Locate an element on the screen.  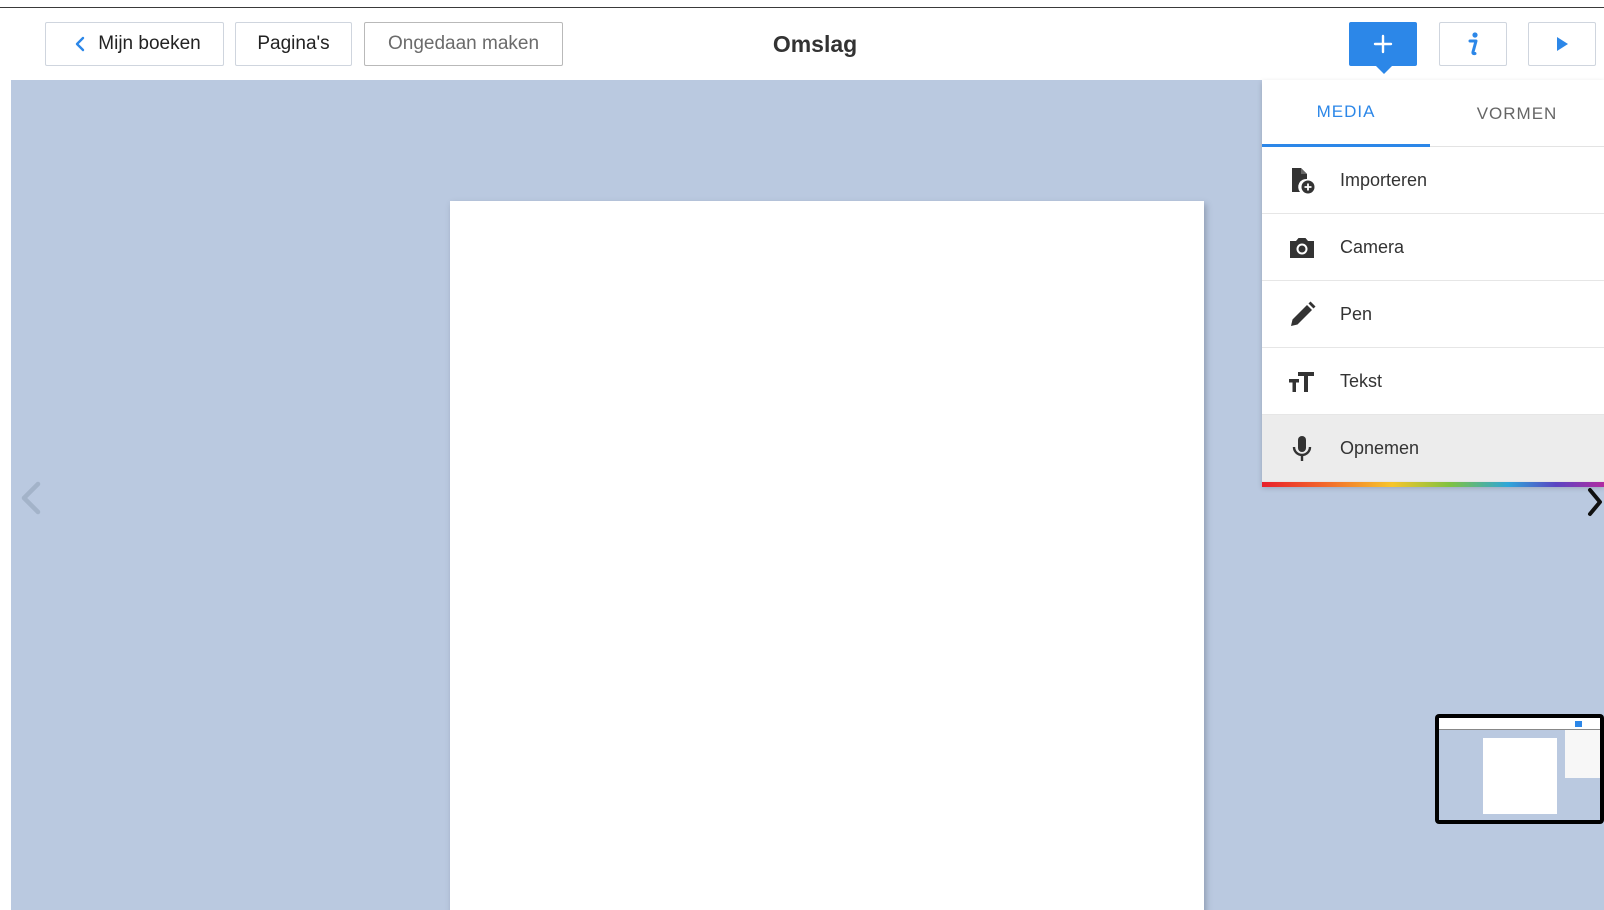
preview-page is located at coordinates (1520, 776).